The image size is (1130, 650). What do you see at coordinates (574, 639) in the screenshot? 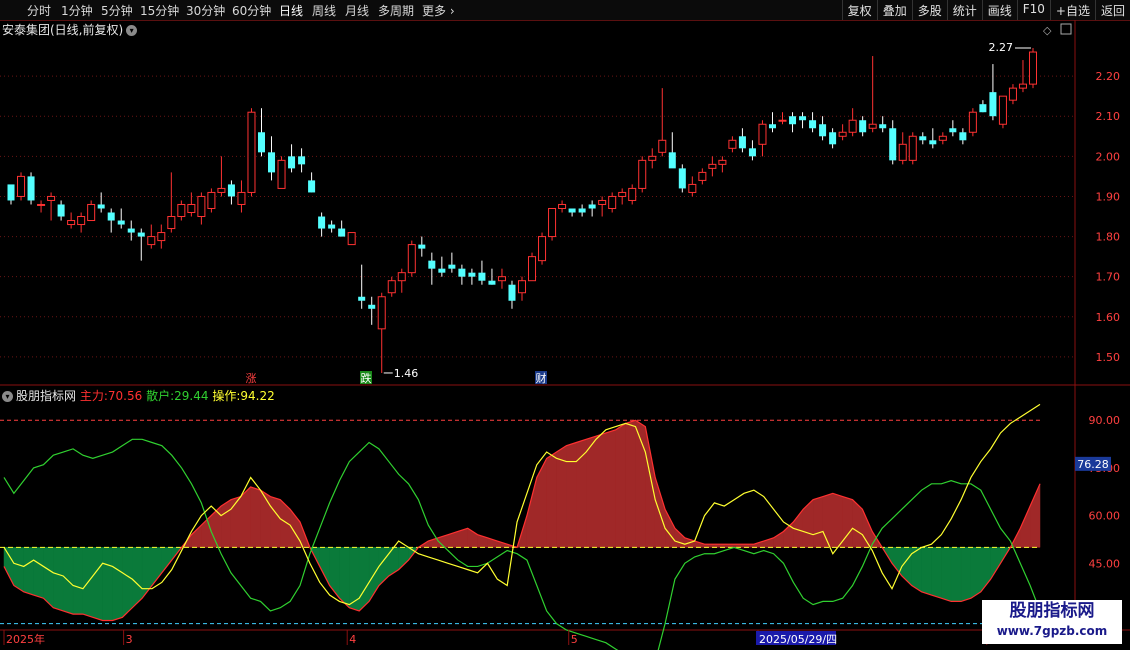
I see `x-axis-label: 5` at bounding box center [574, 639].